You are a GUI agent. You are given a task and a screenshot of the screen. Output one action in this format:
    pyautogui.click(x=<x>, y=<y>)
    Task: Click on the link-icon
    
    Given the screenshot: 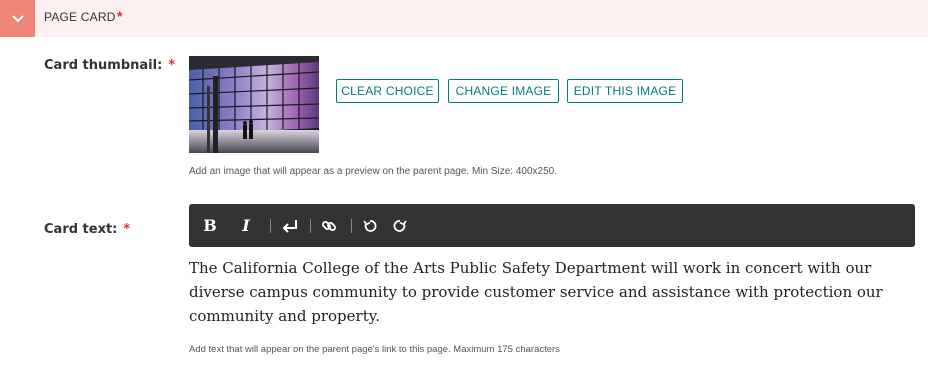 What is the action you would take?
    pyautogui.click(x=329, y=225)
    